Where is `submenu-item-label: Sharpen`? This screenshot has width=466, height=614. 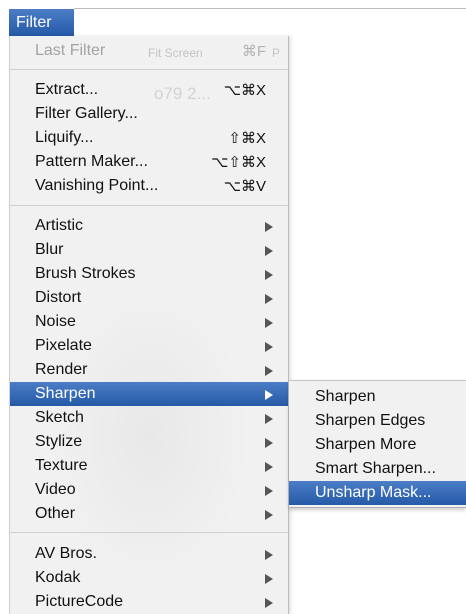 submenu-item-label: Sharpen is located at coordinates (345, 396).